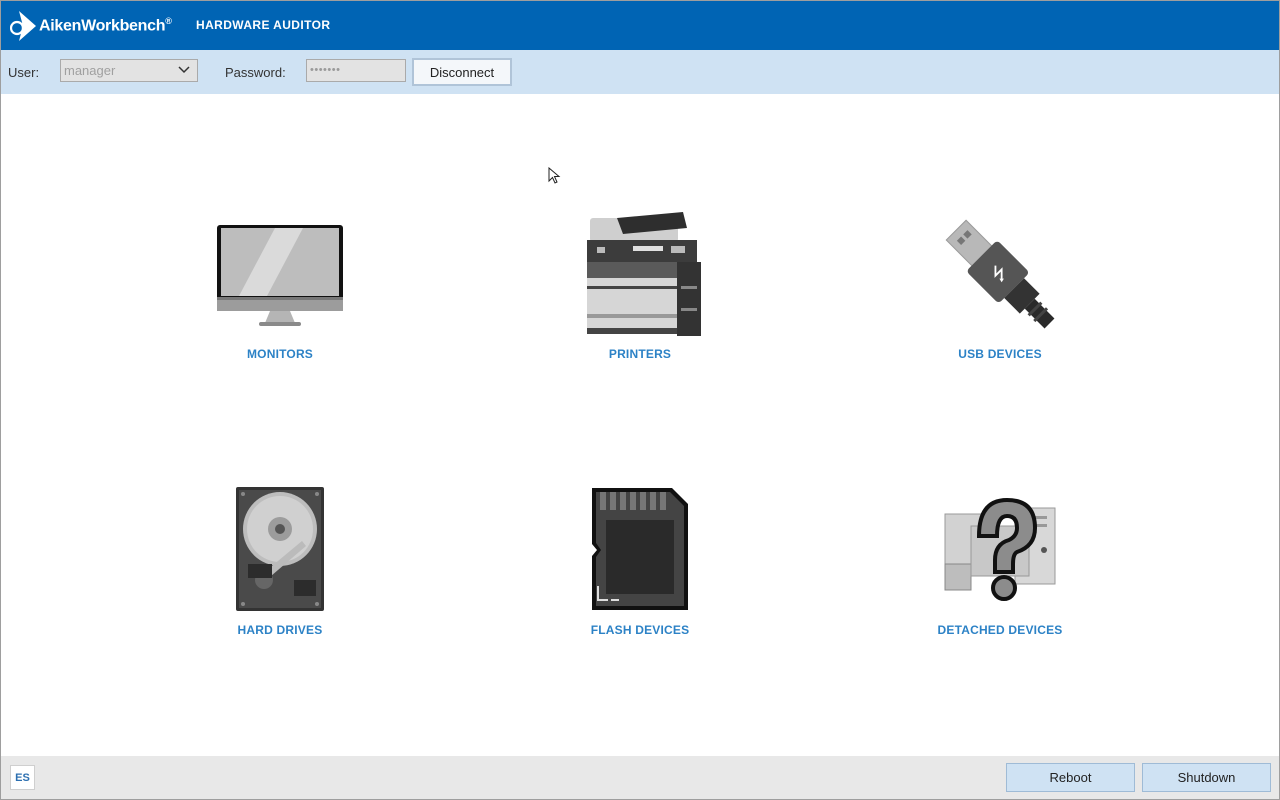  I want to click on shutdown-button: Shutdown, so click(1206, 777).